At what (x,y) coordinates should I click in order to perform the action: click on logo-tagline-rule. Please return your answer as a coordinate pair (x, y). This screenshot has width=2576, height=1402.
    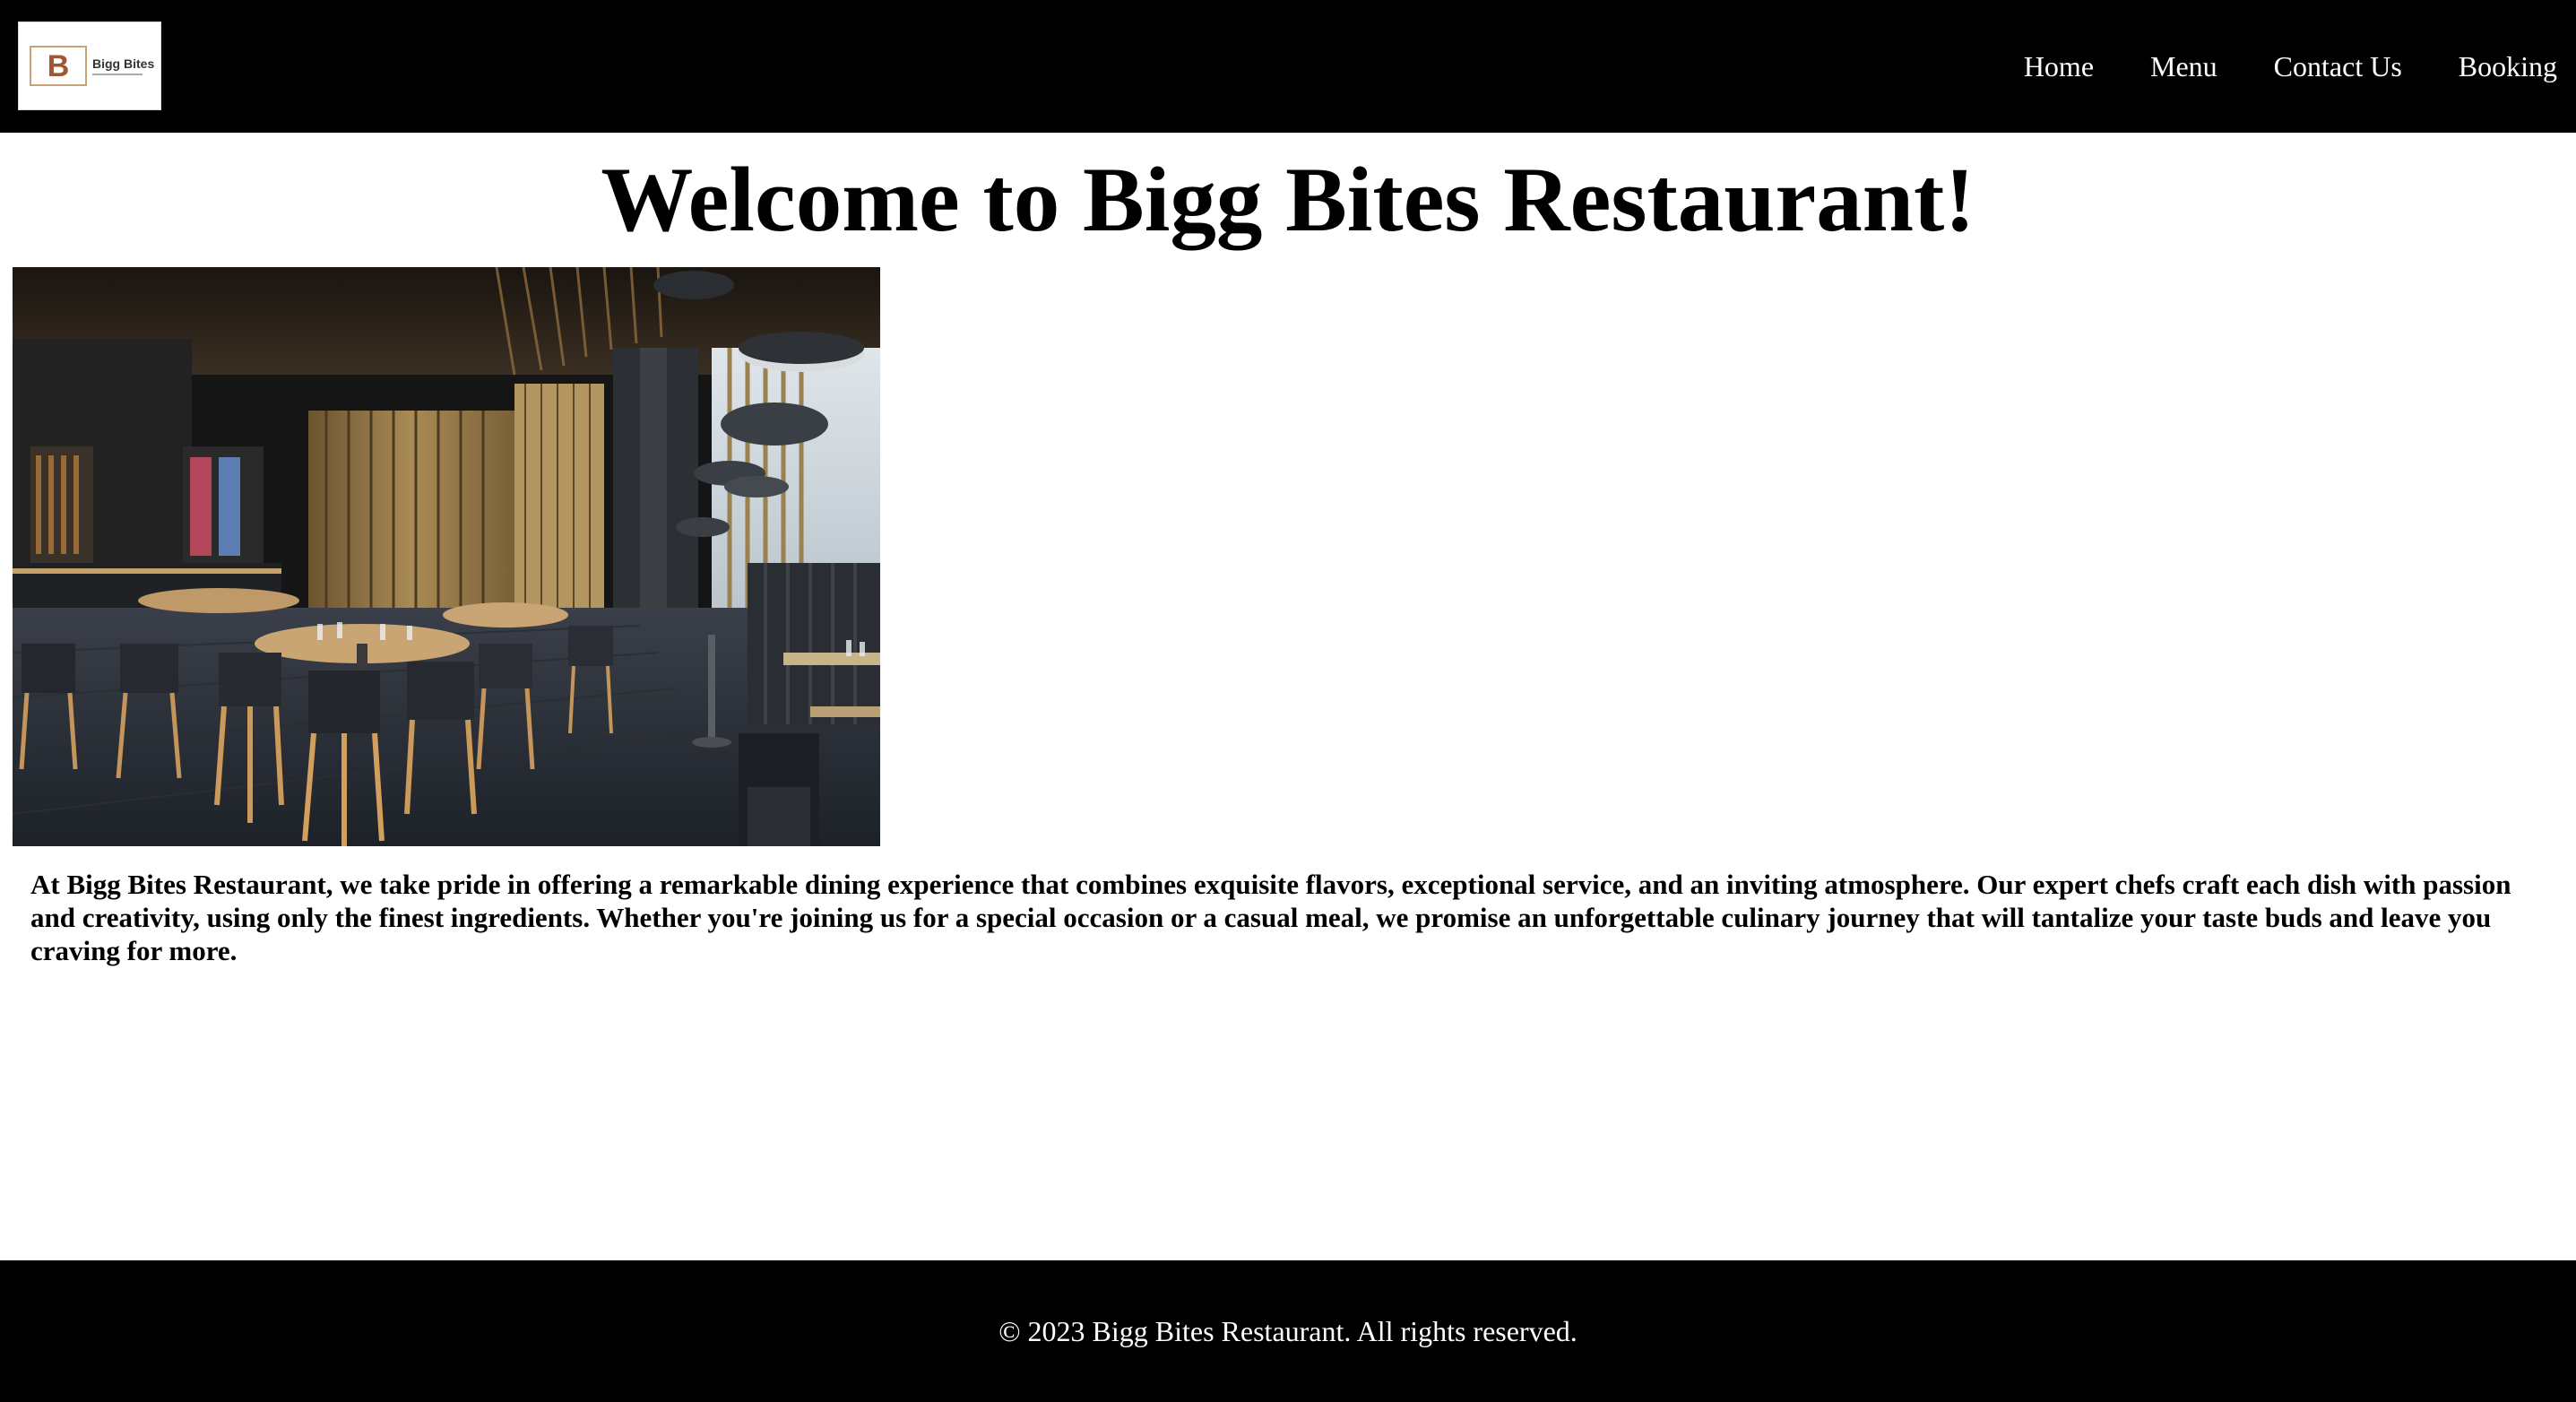
    Looking at the image, I should click on (117, 75).